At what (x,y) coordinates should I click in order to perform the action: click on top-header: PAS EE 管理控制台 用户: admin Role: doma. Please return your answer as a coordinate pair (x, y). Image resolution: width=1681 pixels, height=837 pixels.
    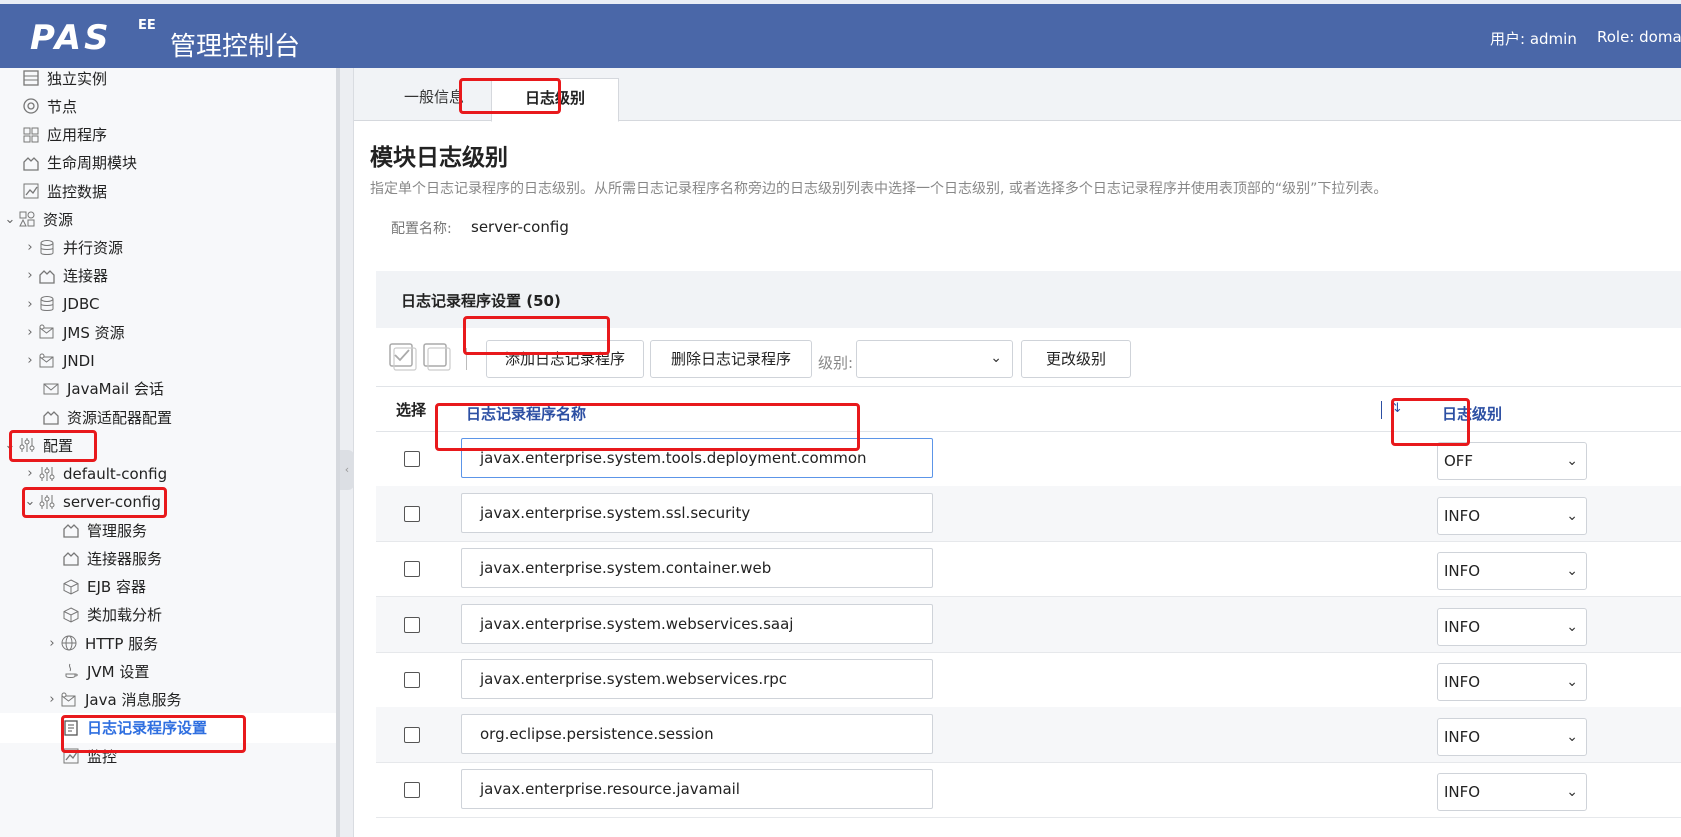
    Looking at the image, I should click on (840, 34).